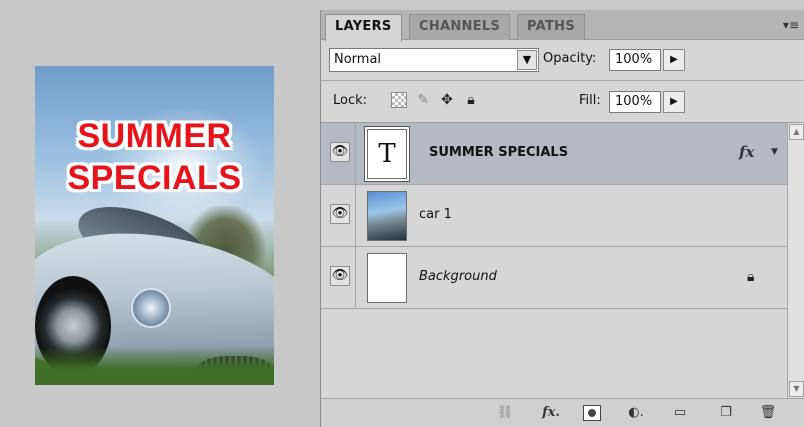 This screenshot has width=804, height=427. Describe the element at coordinates (358, 59) in the screenshot. I see `blend-mode-value: Normal` at that location.